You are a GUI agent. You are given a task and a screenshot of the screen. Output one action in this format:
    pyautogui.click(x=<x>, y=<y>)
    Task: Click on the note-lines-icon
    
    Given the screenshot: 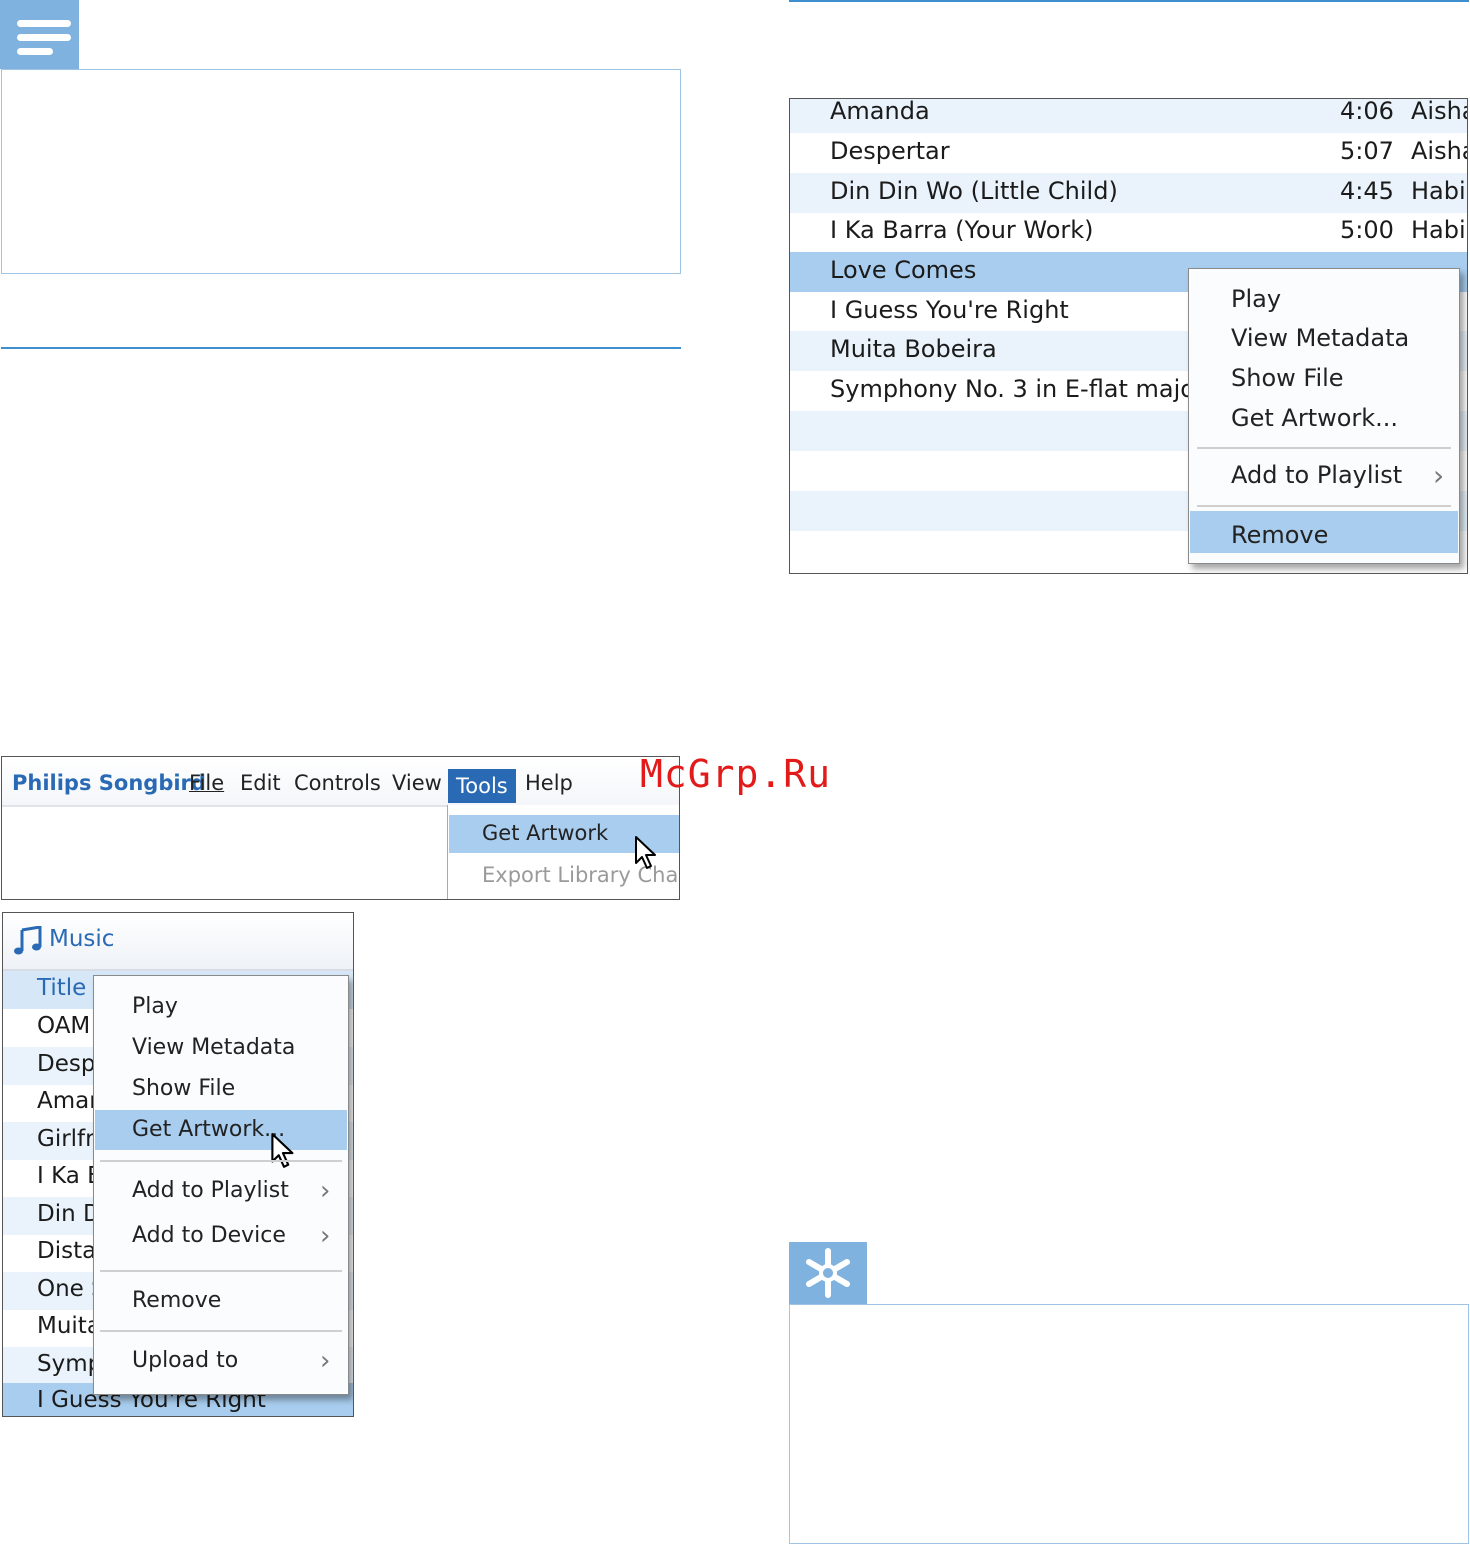 What is the action you would take?
    pyautogui.click(x=39, y=34)
    